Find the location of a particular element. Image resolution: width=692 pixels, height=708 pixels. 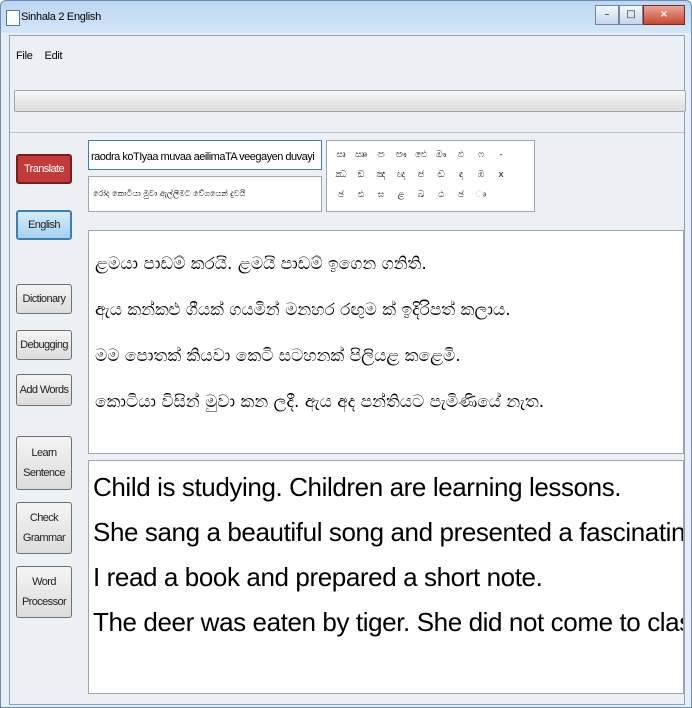

char-key: ඍ is located at coordinates (341, 155).